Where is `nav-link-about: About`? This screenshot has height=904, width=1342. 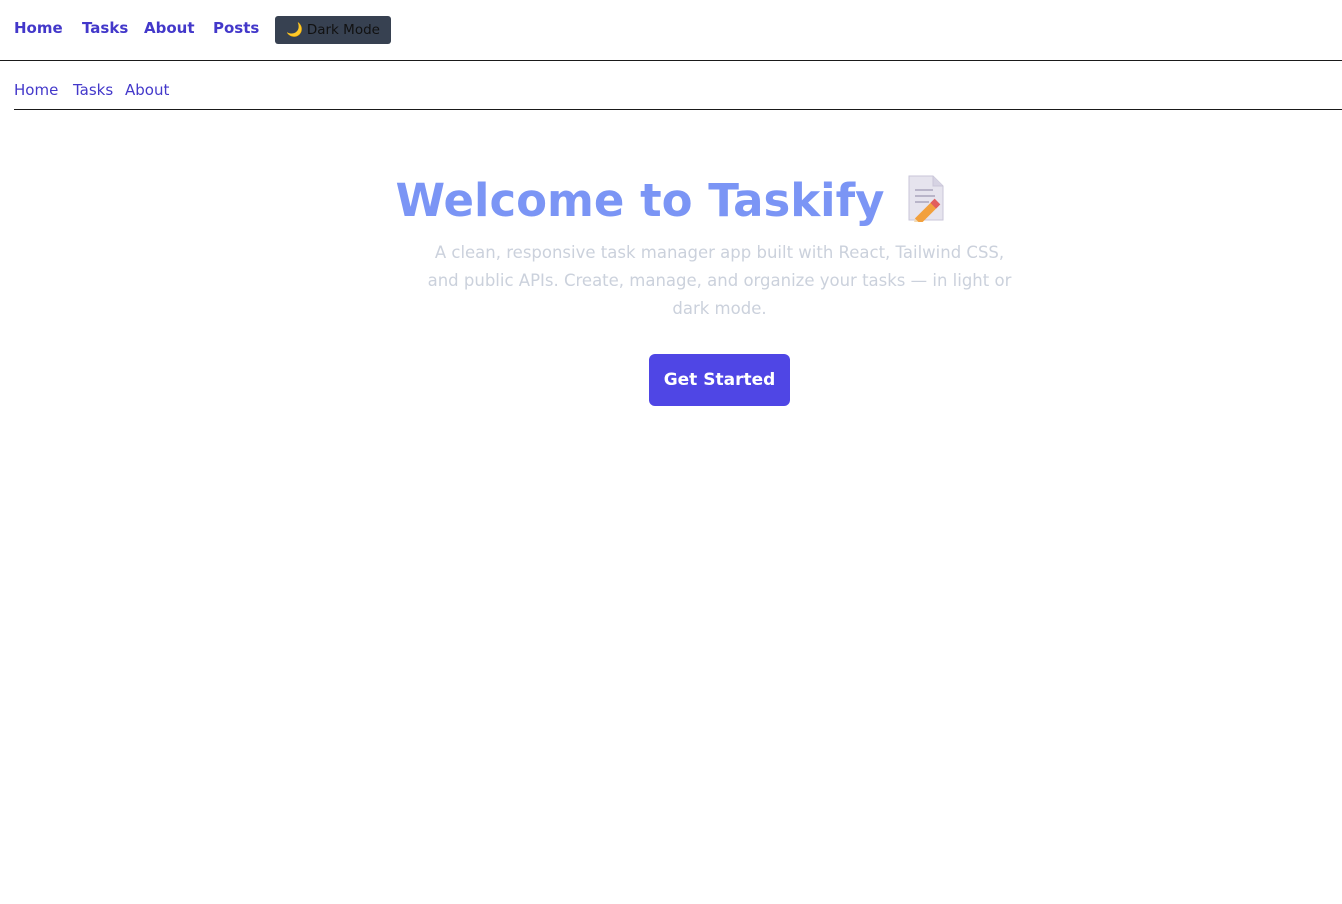 nav-link-about: About is located at coordinates (169, 28).